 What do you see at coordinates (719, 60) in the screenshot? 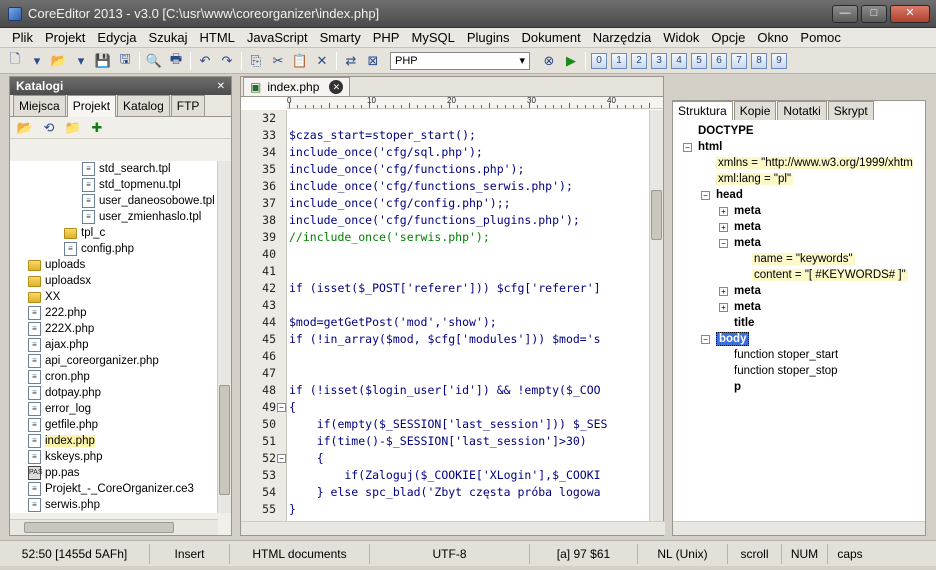
I see `bookmark-button-6: 6` at bounding box center [719, 60].